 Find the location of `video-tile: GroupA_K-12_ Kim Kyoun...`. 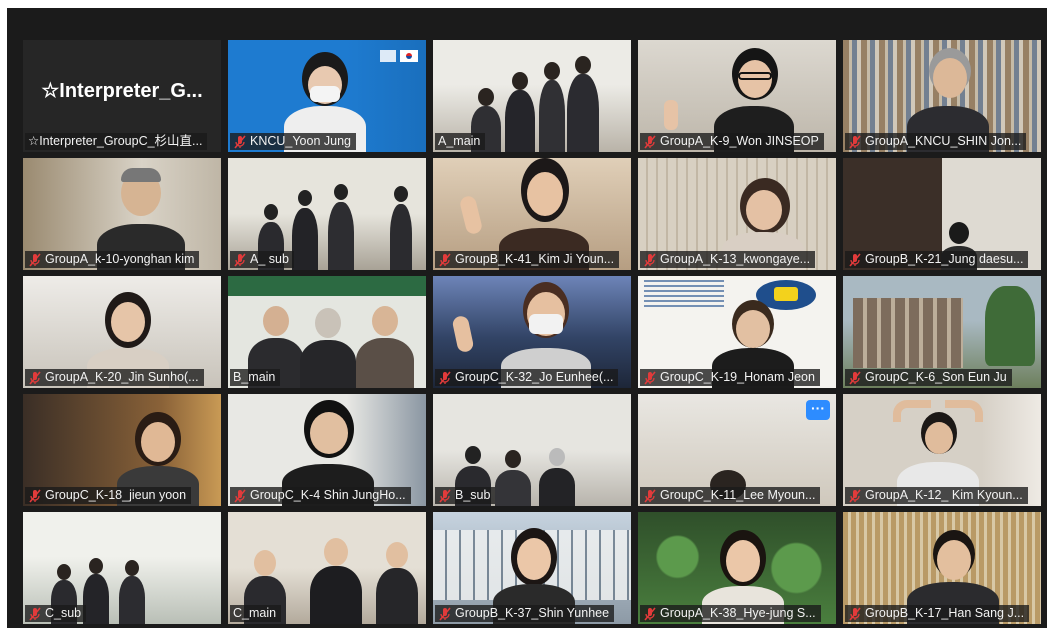

video-tile: GroupA_K-12_ Kim Kyoun... is located at coordinates (942, 450).